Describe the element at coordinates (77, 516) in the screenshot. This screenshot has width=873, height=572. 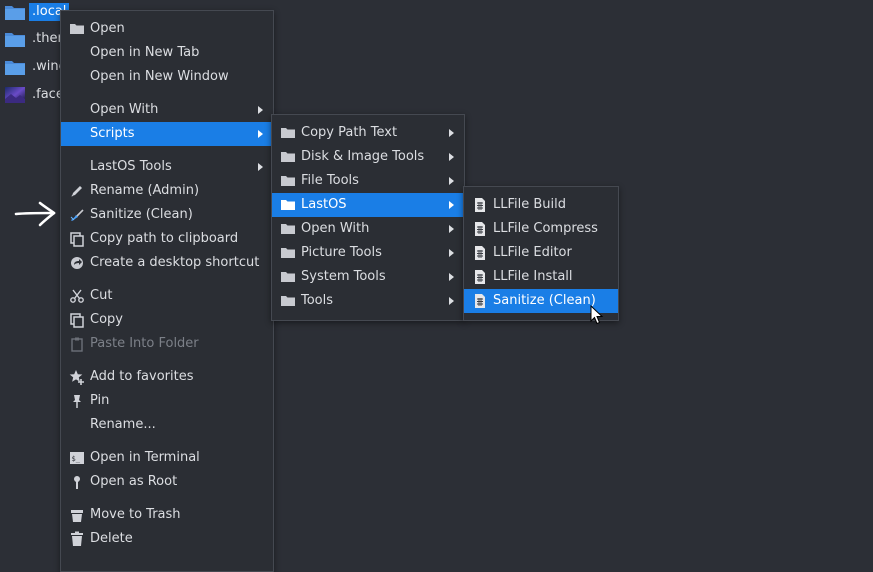
I see `trash-icon` at that location.